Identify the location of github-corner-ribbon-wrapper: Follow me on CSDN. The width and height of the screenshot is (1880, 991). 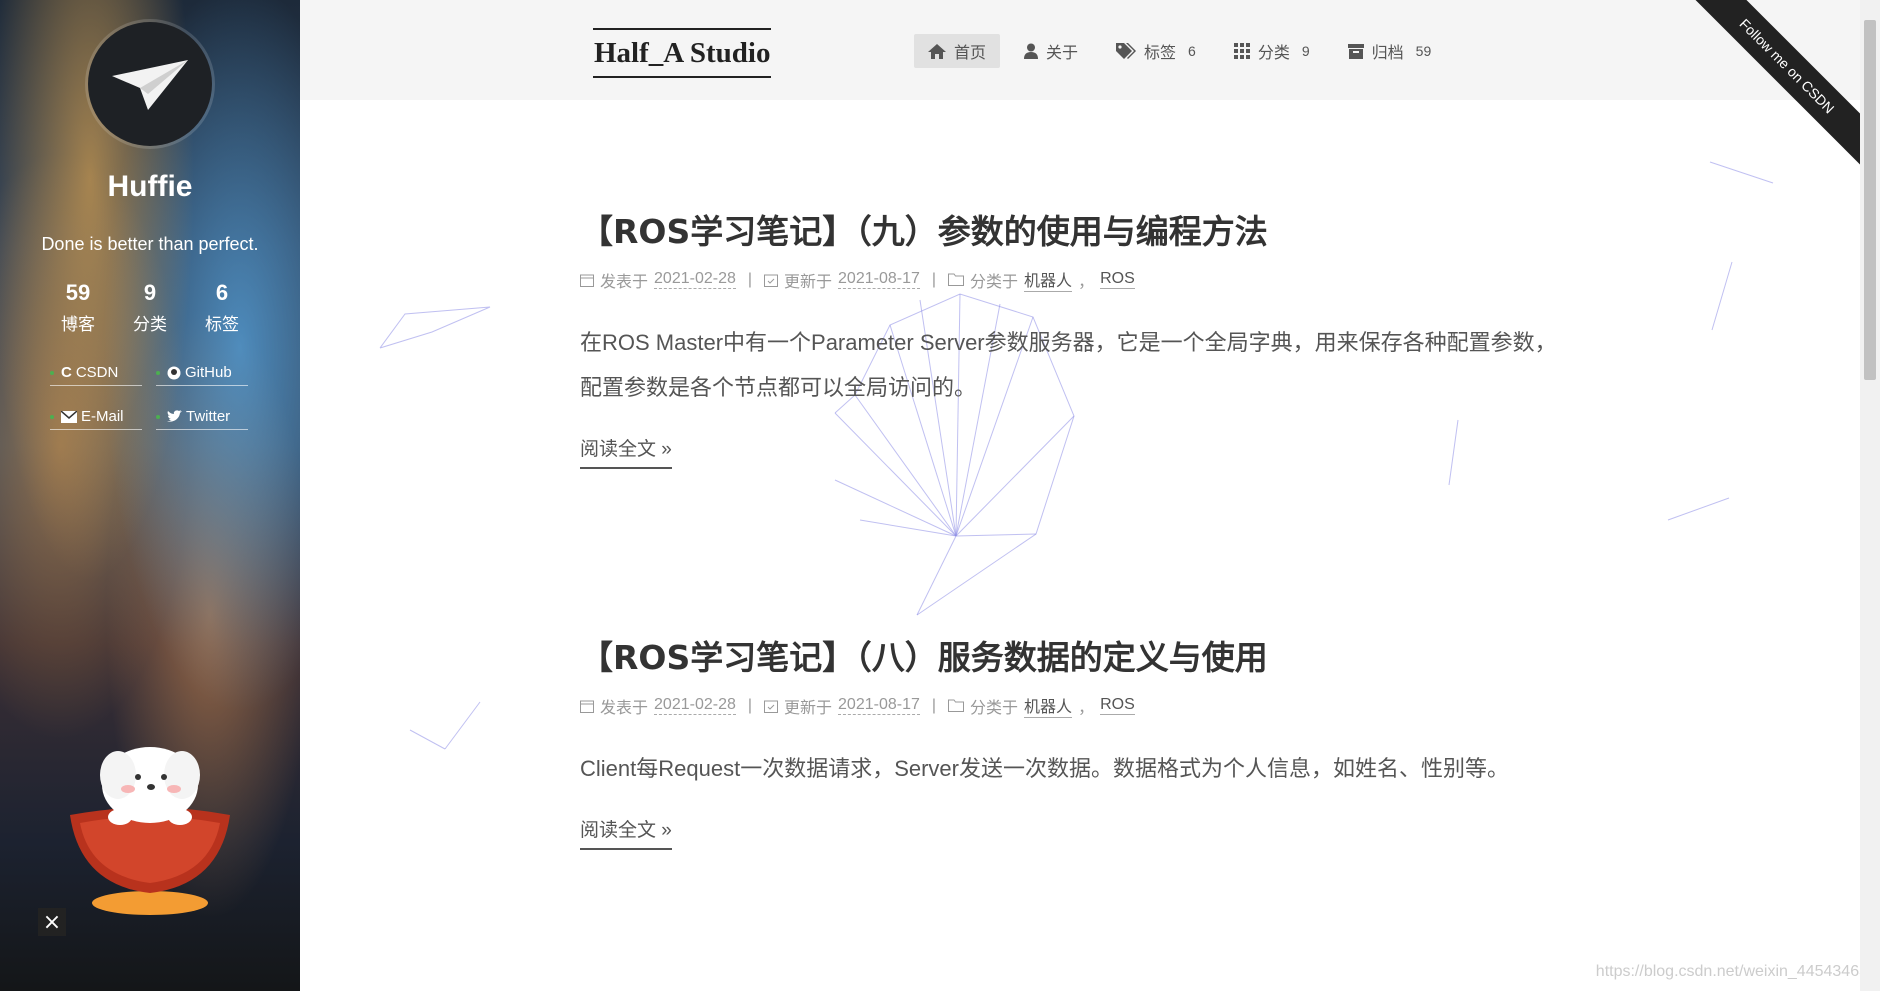
(1755, 85).